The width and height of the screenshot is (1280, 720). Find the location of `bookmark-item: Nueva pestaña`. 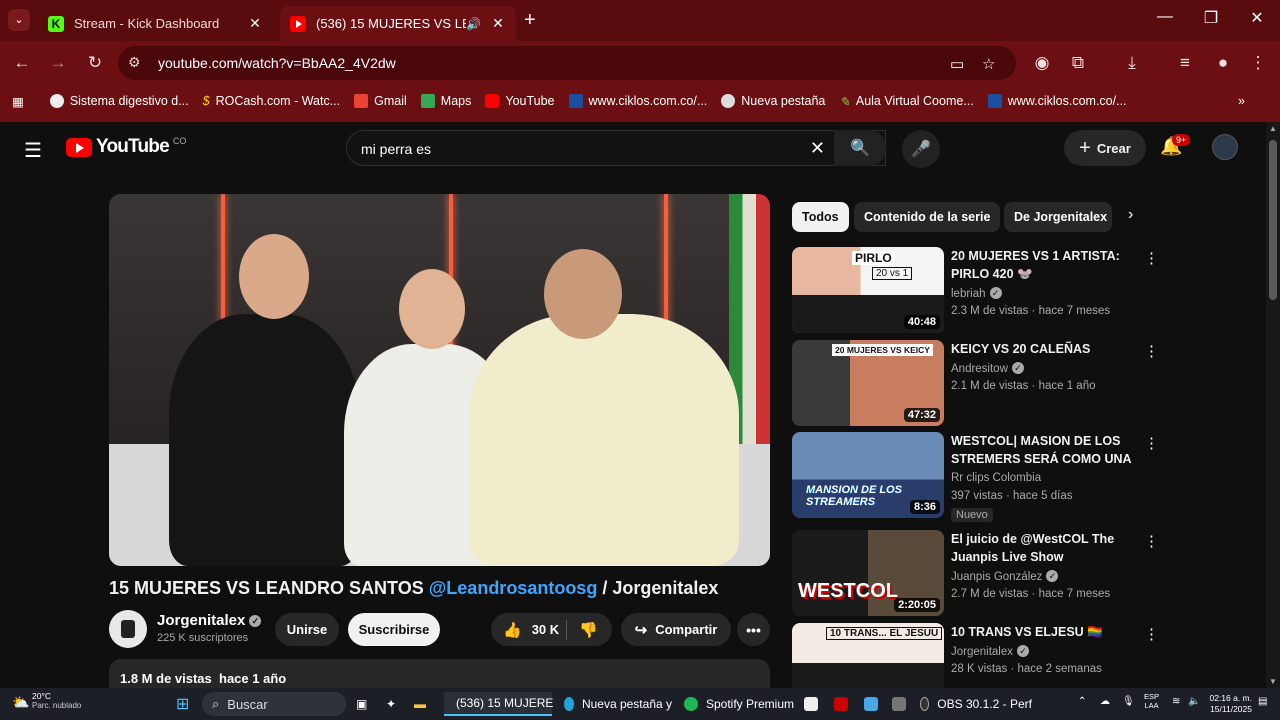

bookmark-item: Nueva pestaña is located at coordinates (773, 101).